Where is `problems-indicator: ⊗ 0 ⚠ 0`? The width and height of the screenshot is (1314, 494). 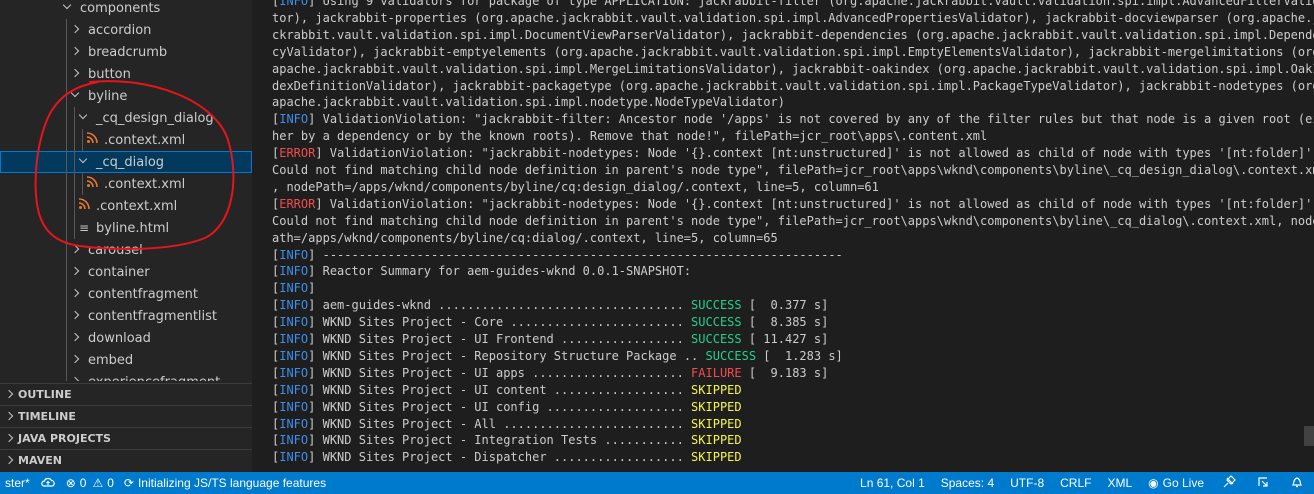 problems-indicator: ⊗ 0 ⚠ 0 is located at coordinates (90, 483).